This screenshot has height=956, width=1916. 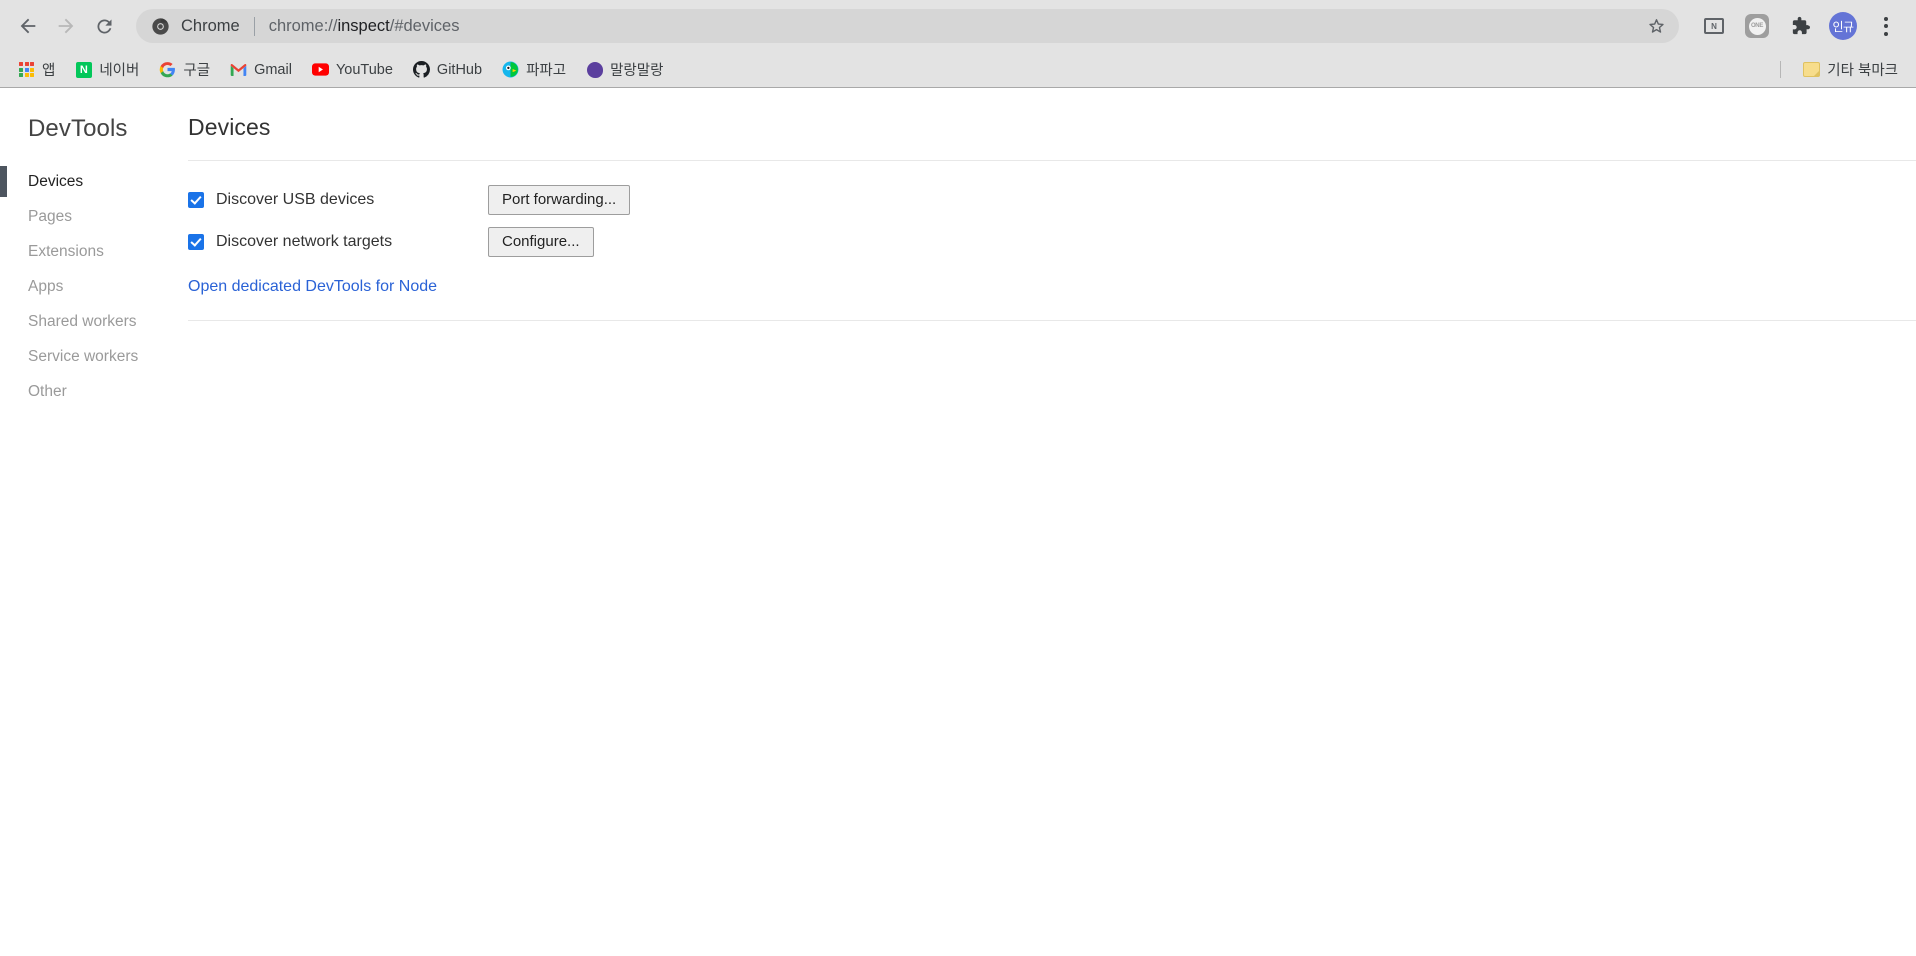 I want to click on extensions-button, so click(x=1800, y=26).